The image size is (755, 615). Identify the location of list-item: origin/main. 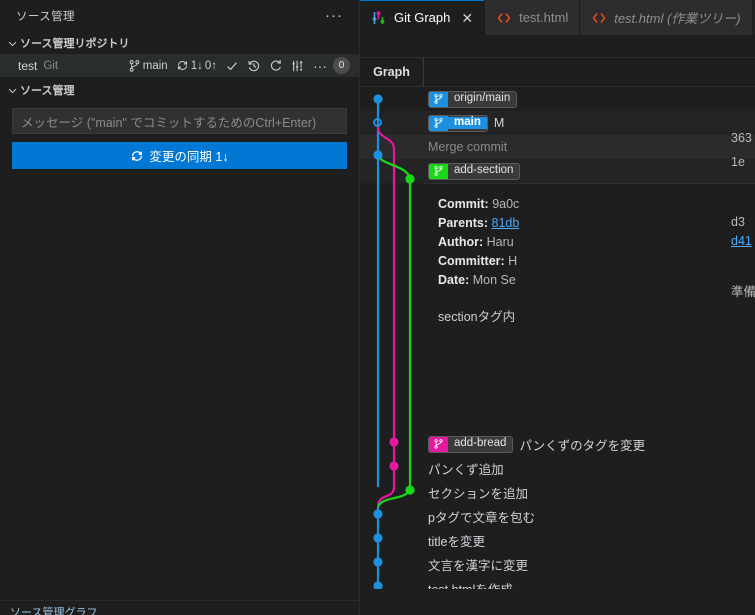
(473, 99).